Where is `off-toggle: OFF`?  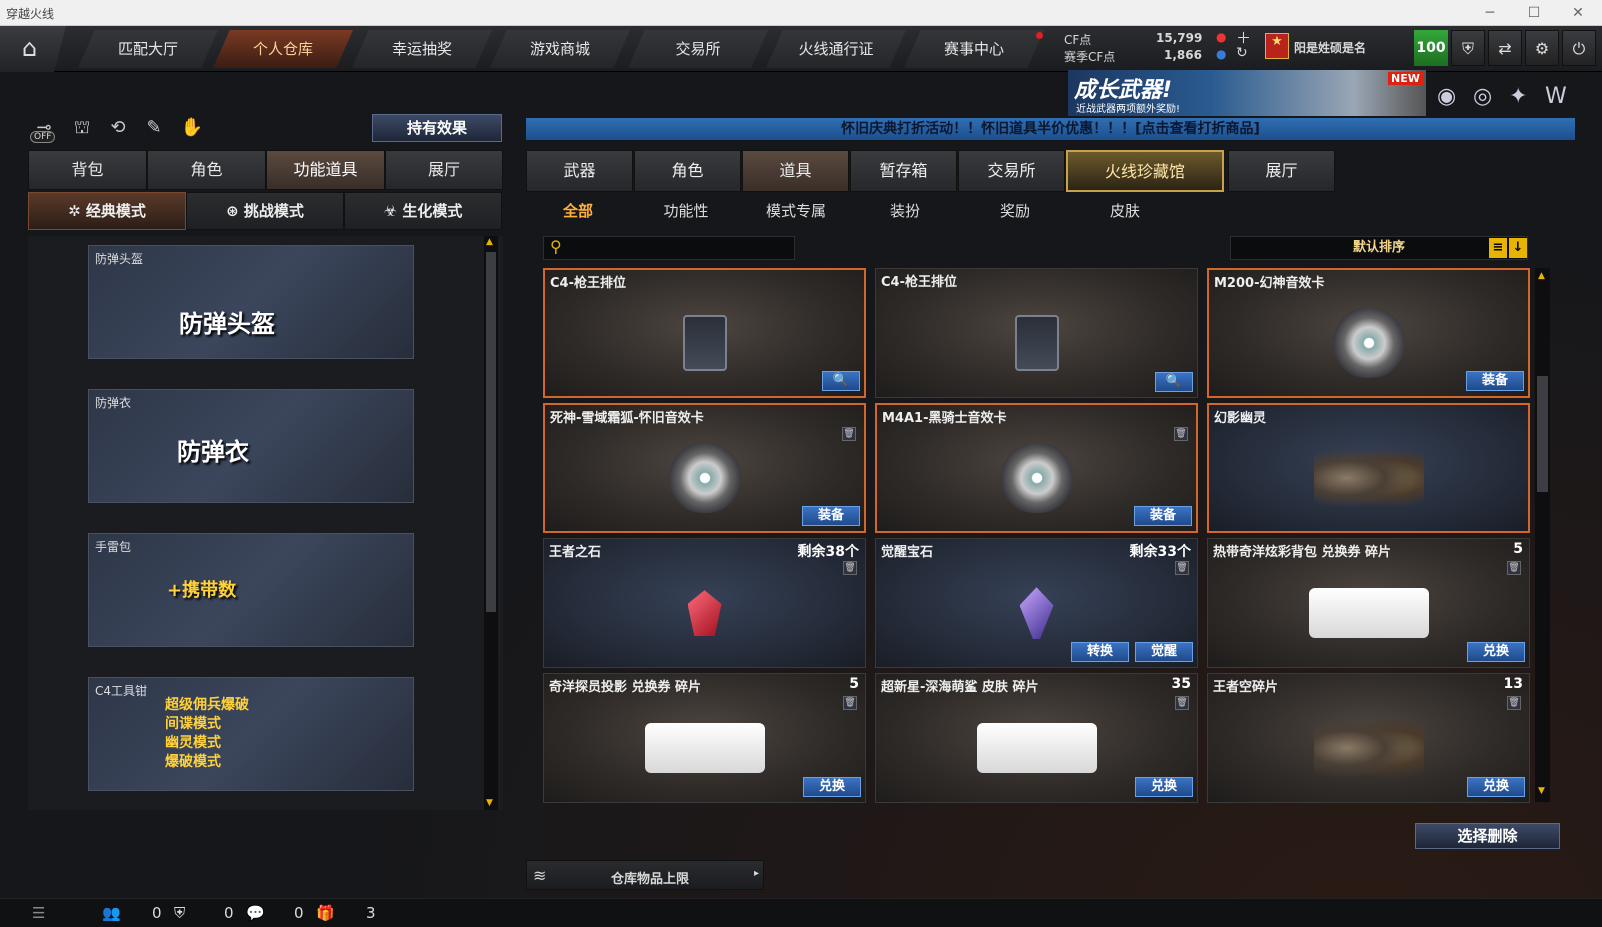 off-toggle: OFF is located at coordinates (43, 137).